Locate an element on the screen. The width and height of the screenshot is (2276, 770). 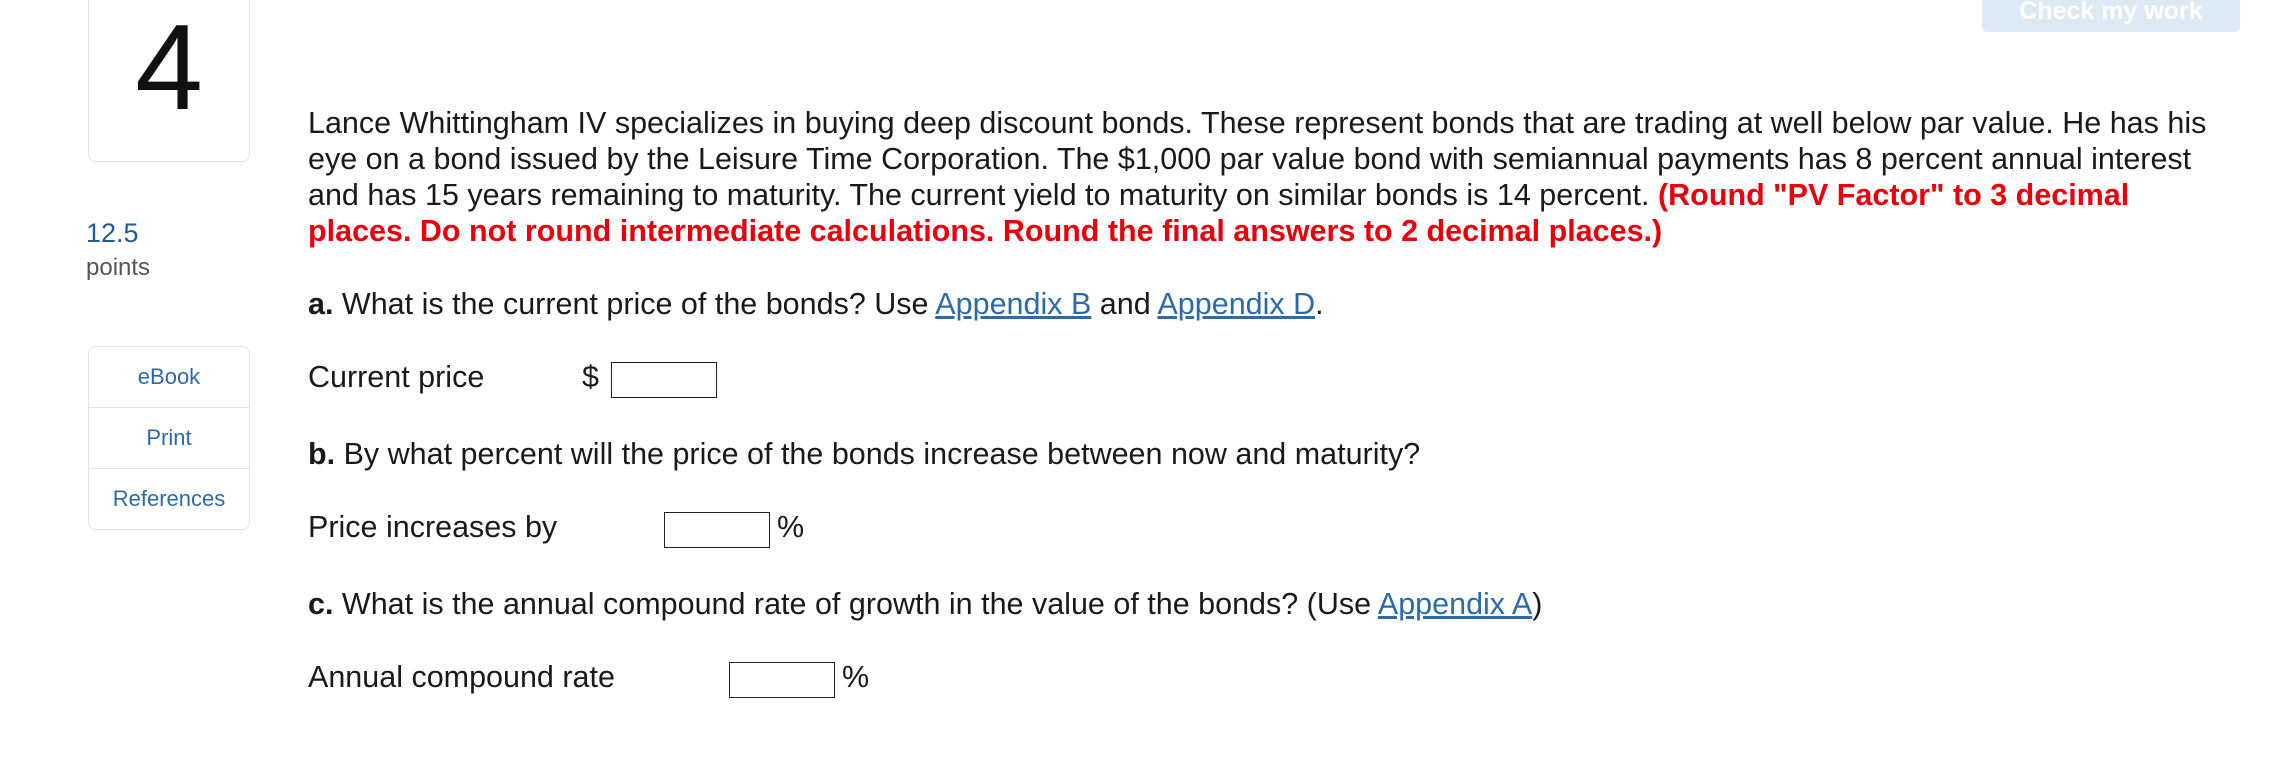
part-a-end: . is located at coordinates (1319, 304).